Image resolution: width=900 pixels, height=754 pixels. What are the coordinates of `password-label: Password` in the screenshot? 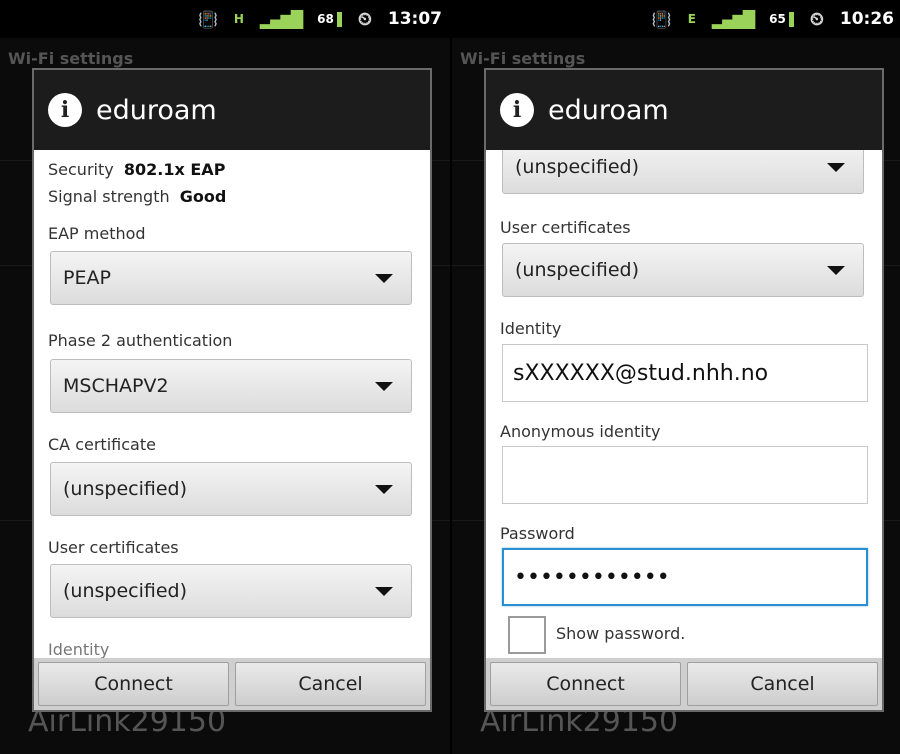 It's located at (537, 533).